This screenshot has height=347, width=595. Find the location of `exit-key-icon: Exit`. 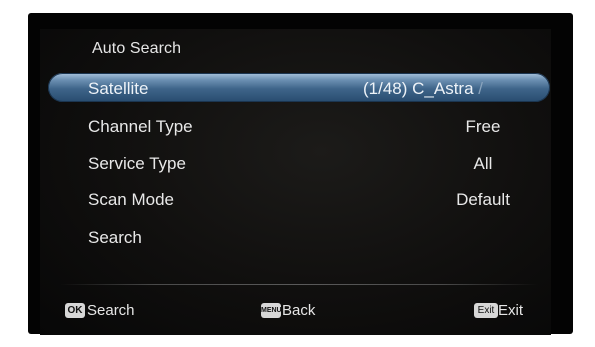

exit-key-icon: Exit is located at coordinates (486, 310).